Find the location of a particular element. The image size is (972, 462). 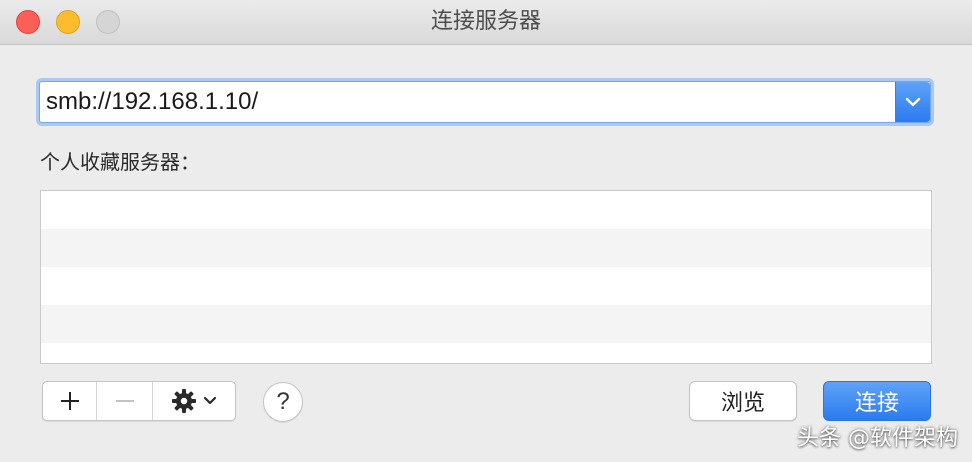

gear-icon is located at coordinates (184, 401).